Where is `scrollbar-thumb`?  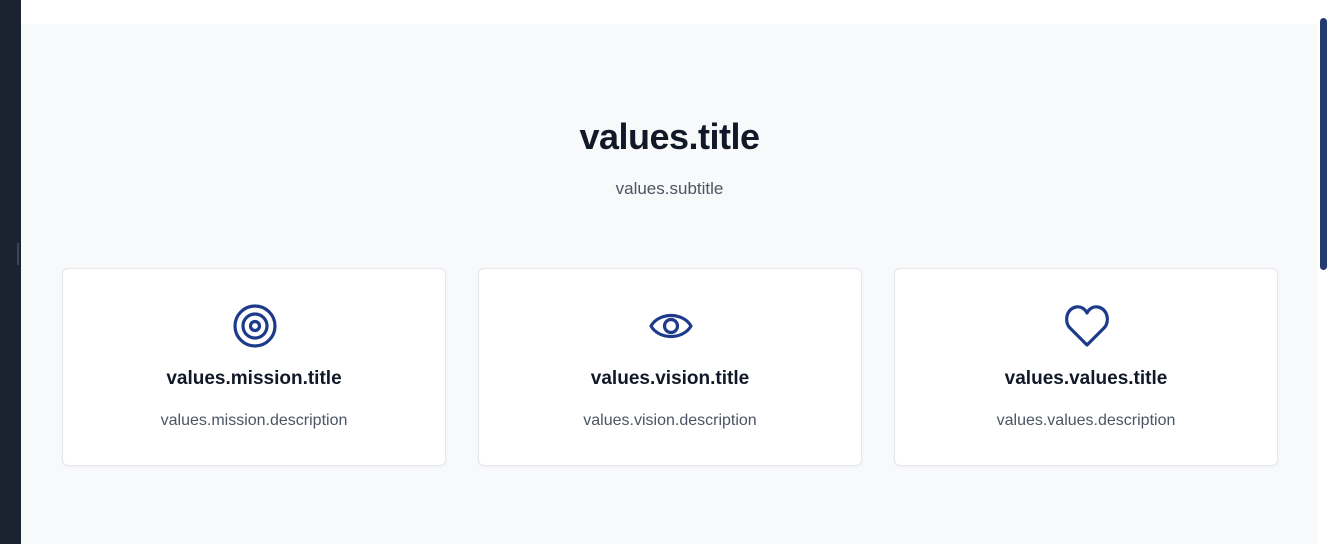 scrollbar-thumb is located at coordinates (1323, 144).